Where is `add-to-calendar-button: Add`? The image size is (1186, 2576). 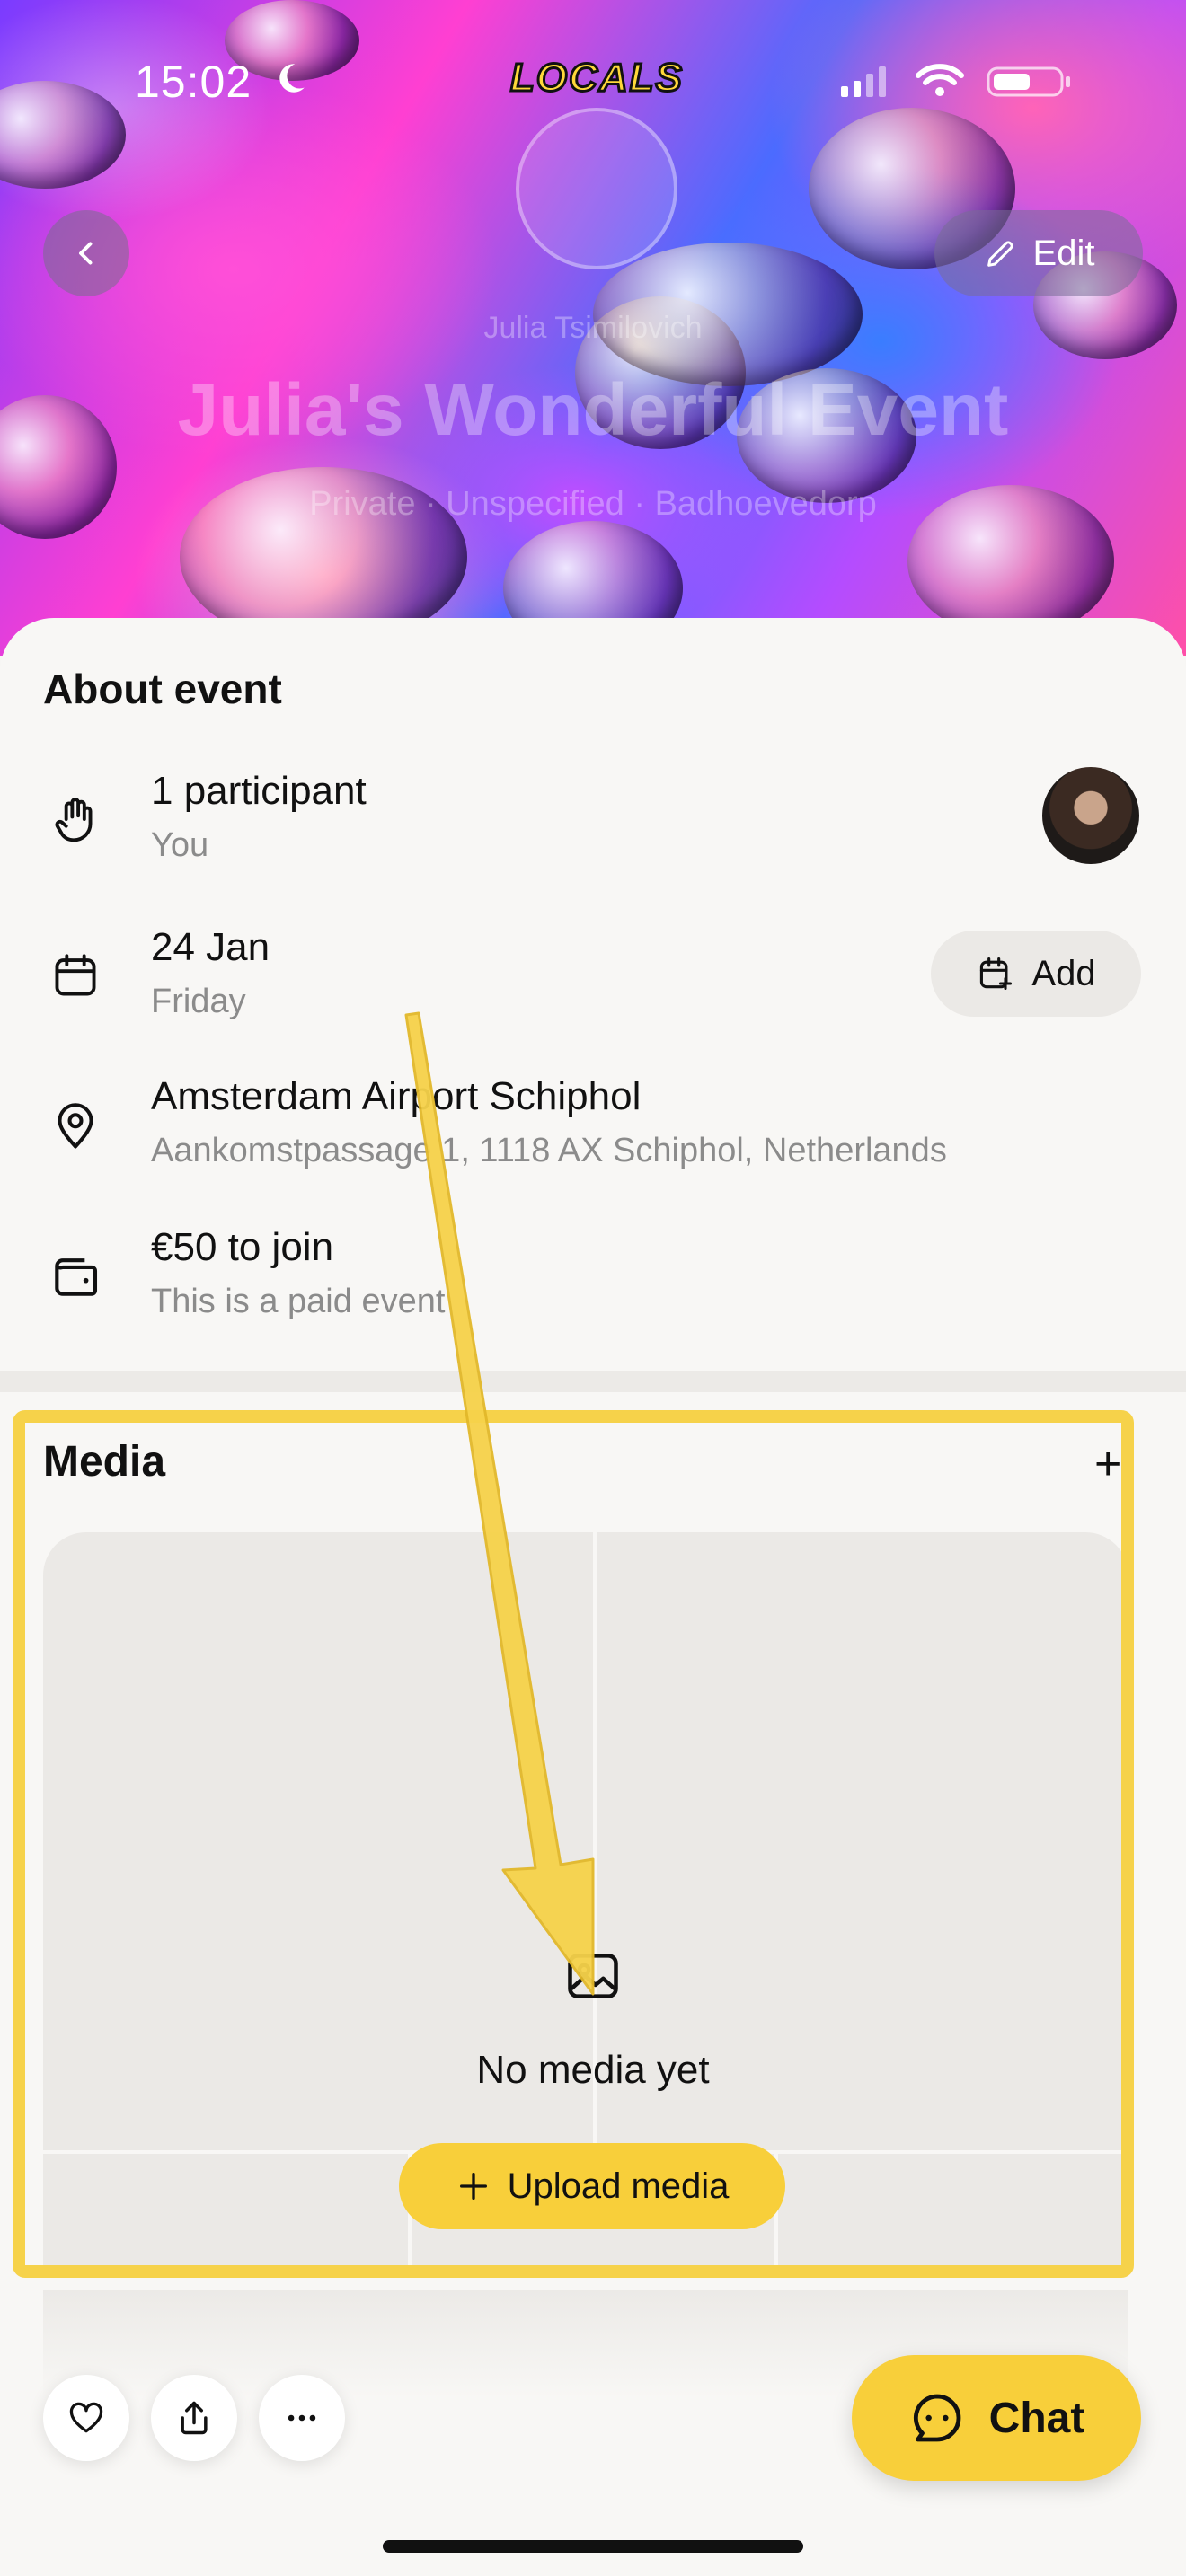
add-to-calendar-button: Add is located at coordinates (1036, 974).